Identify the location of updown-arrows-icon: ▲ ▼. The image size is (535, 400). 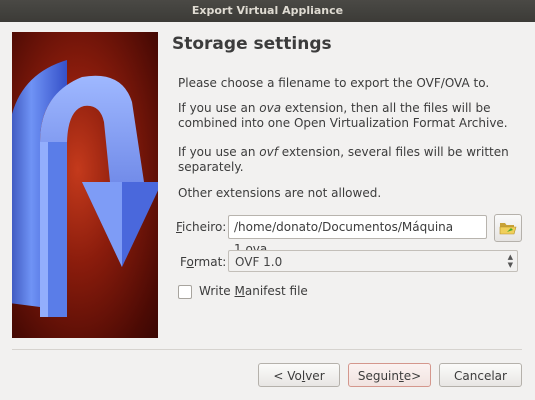
(510, 261).